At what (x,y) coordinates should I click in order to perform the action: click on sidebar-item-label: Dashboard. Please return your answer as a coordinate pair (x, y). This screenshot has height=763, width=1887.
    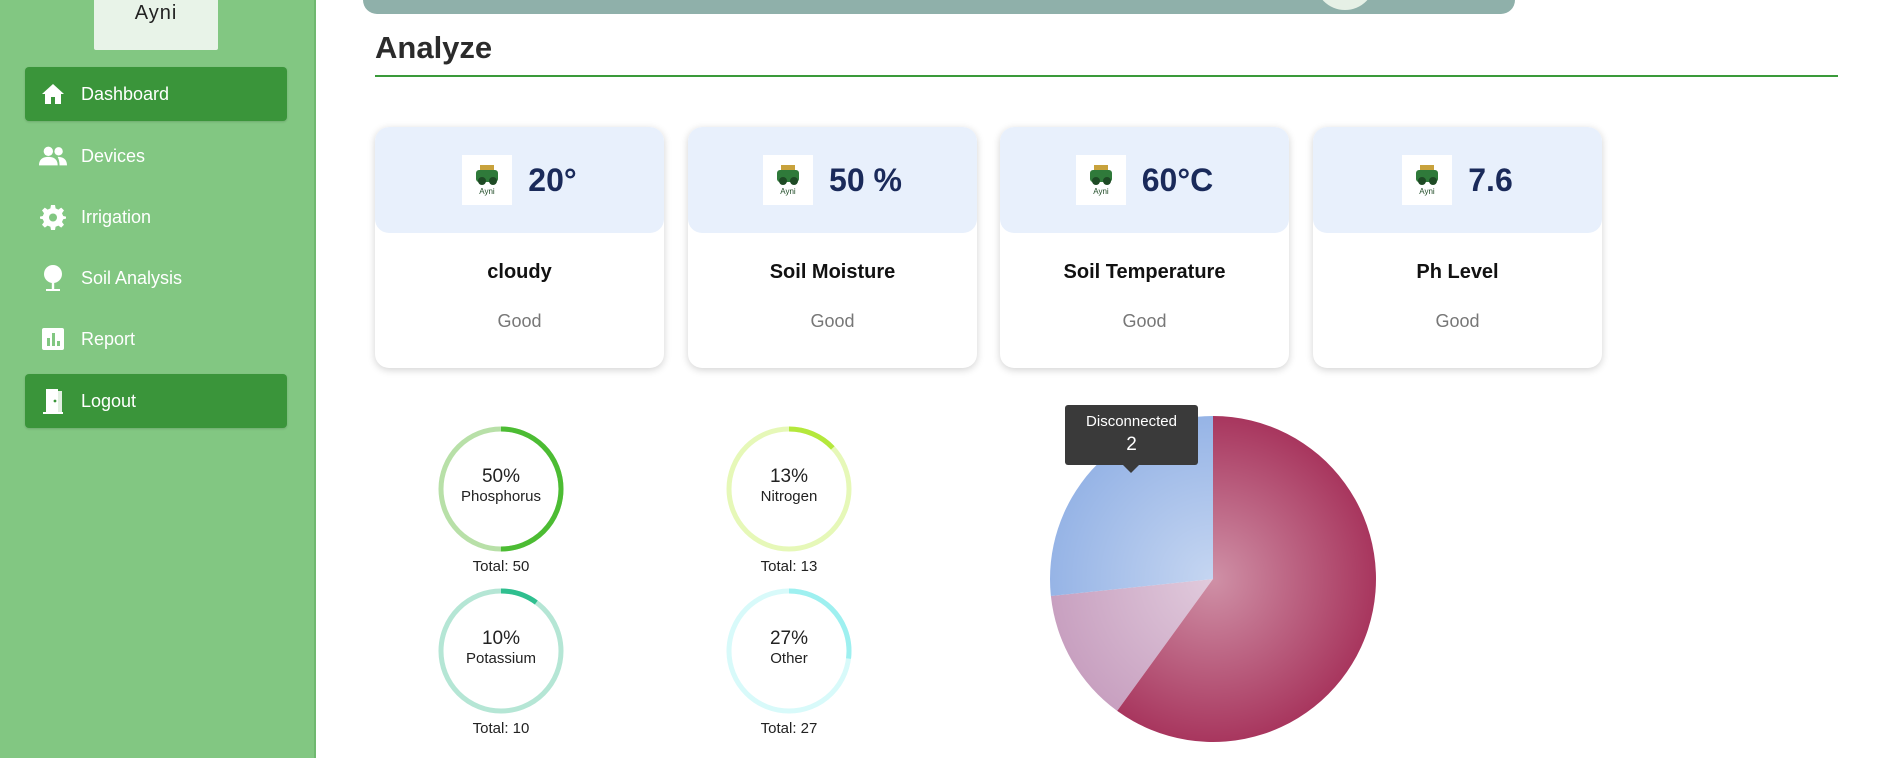
    Looking at the image, I should click on (125, 93).